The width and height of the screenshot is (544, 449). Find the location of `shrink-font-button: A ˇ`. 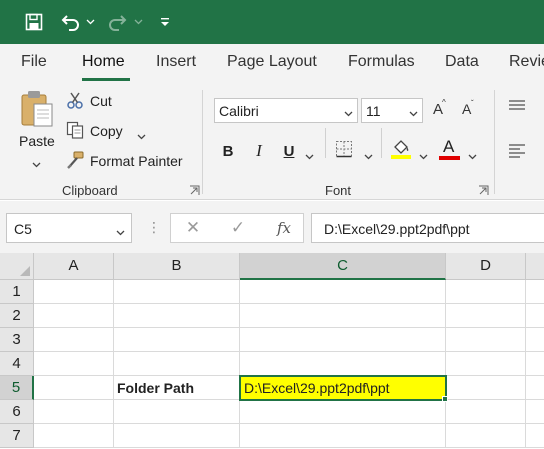

shrink-font-button: A ˇ is located at coordinates (470, 110).